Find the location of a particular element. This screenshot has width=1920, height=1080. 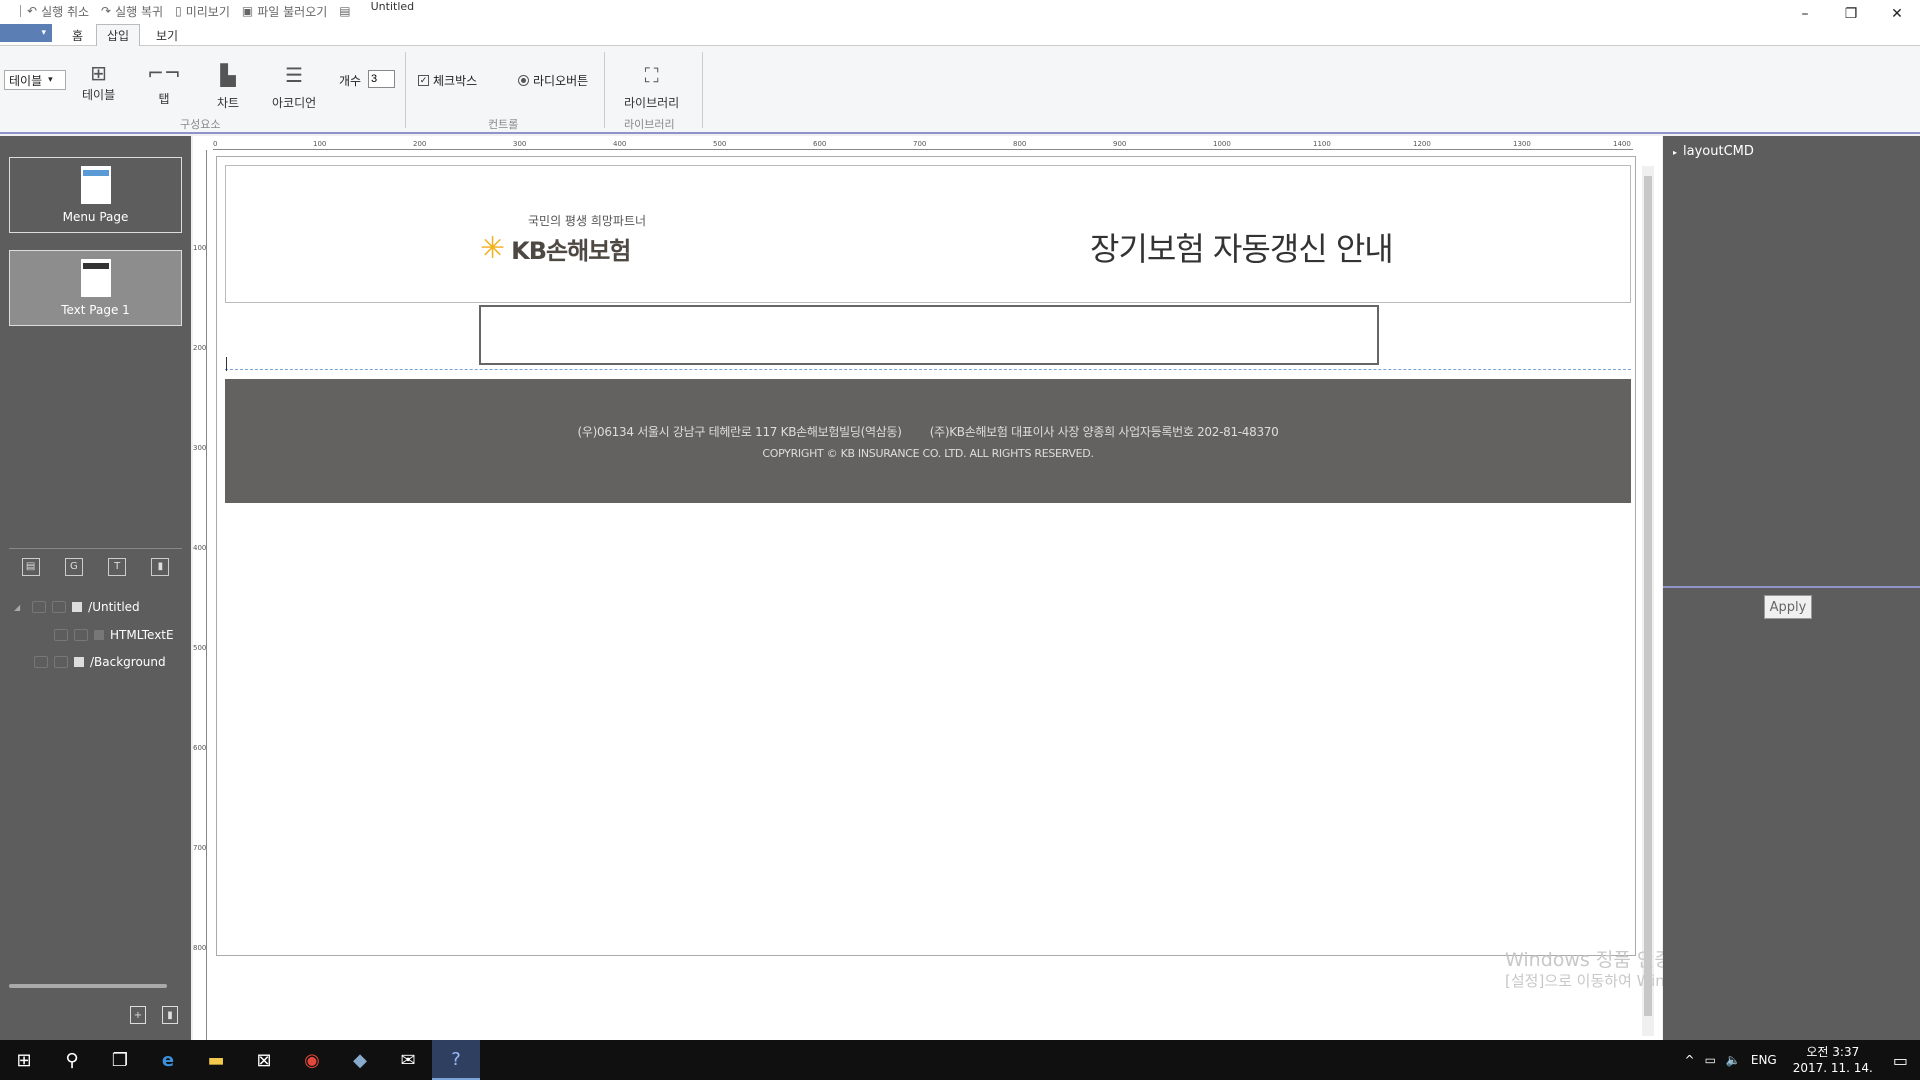

windows-start-icon: ⊞ is located at coordinates (24, 1060).